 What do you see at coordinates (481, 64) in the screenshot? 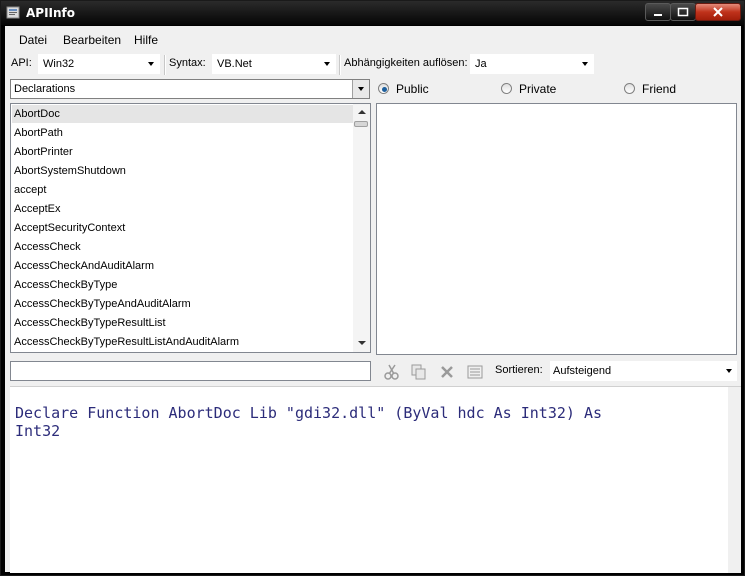
I see `deps-value: Ja` at bounding box center [481, 64].